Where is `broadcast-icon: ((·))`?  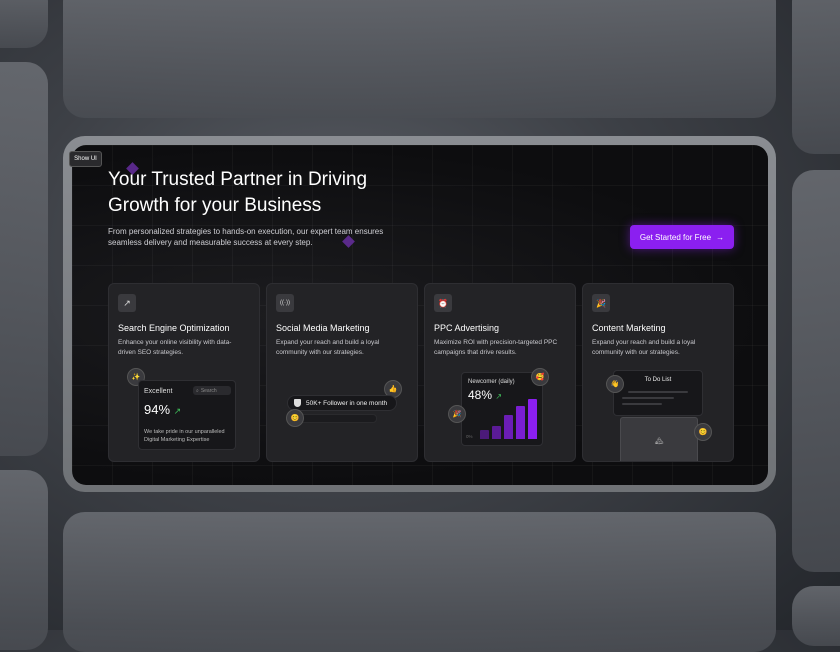
broadcast-icon: ((·)) is located at coordinates (285, 303).